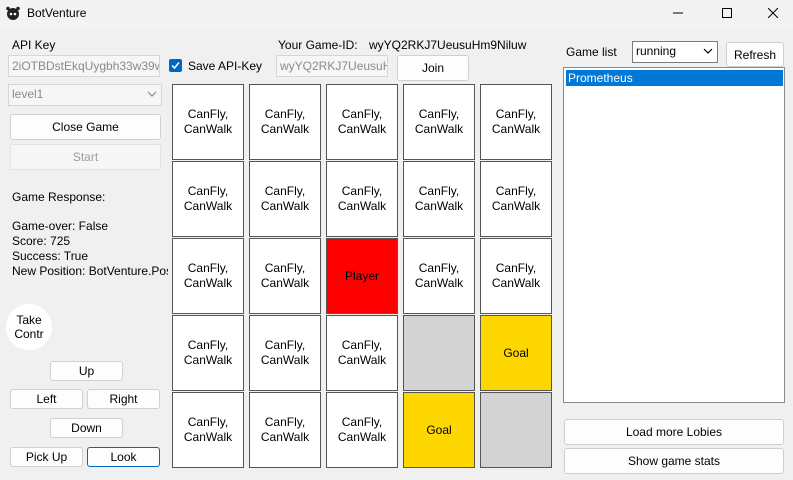 This screenshot has height=480, width=793. I want to click on right-button: Right, so click(123, 399).